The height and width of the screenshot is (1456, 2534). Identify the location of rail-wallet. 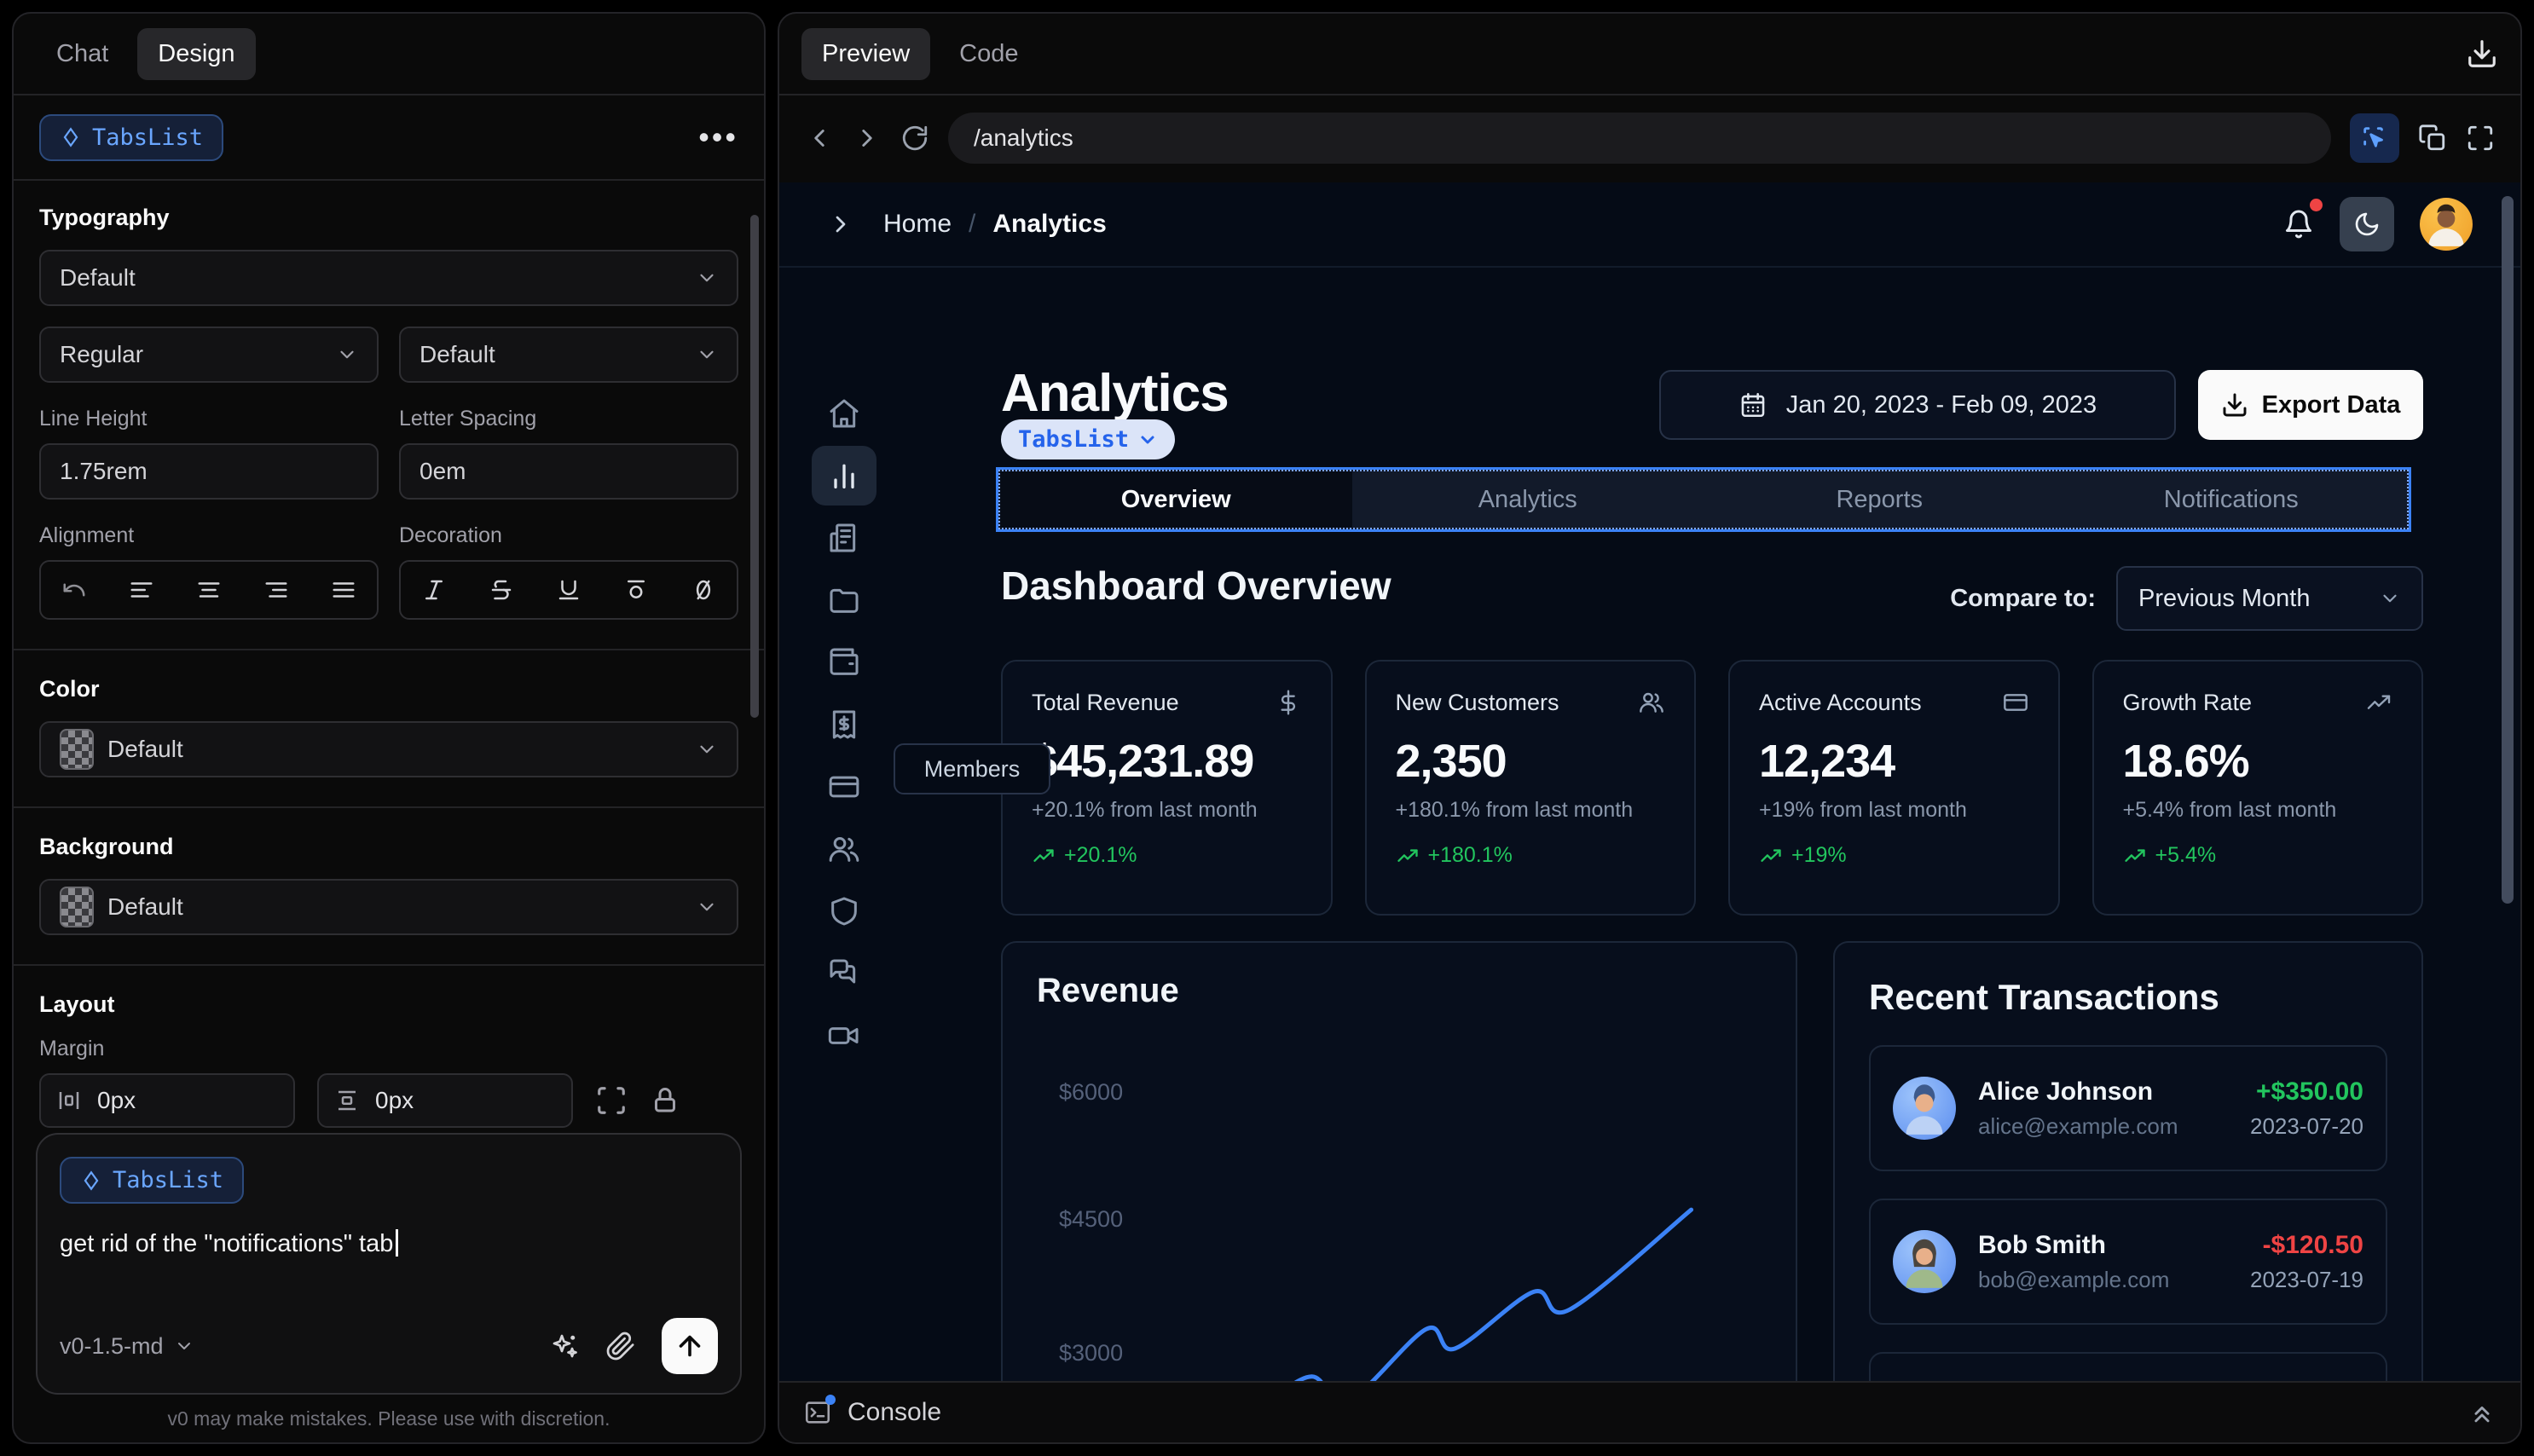
(844, 662).